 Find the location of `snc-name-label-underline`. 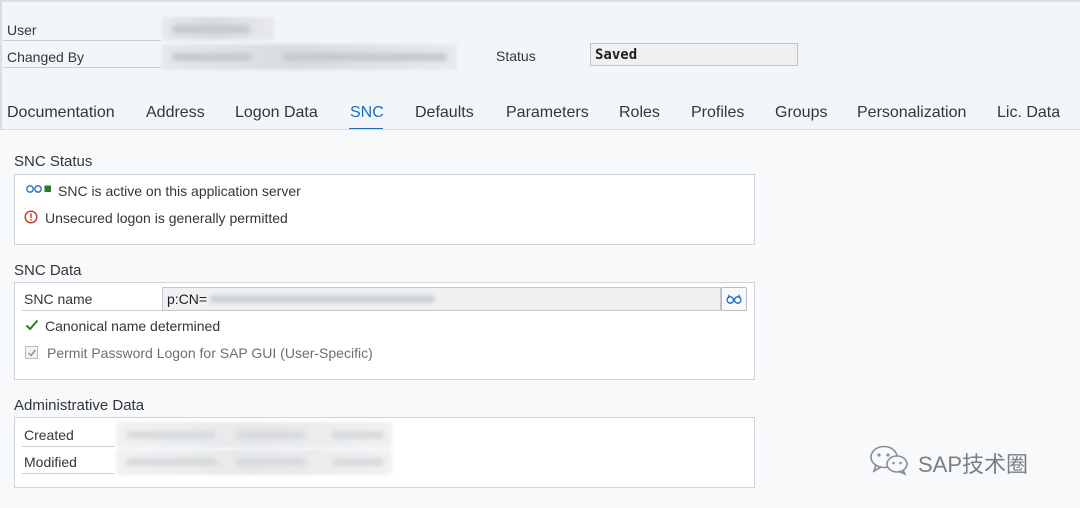

snc-name-label-underline is located at coordinates (92, 310).